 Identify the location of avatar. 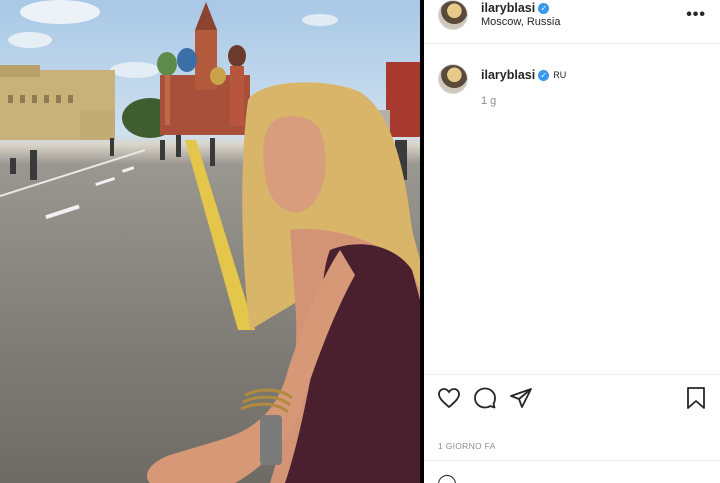
(453, 15).